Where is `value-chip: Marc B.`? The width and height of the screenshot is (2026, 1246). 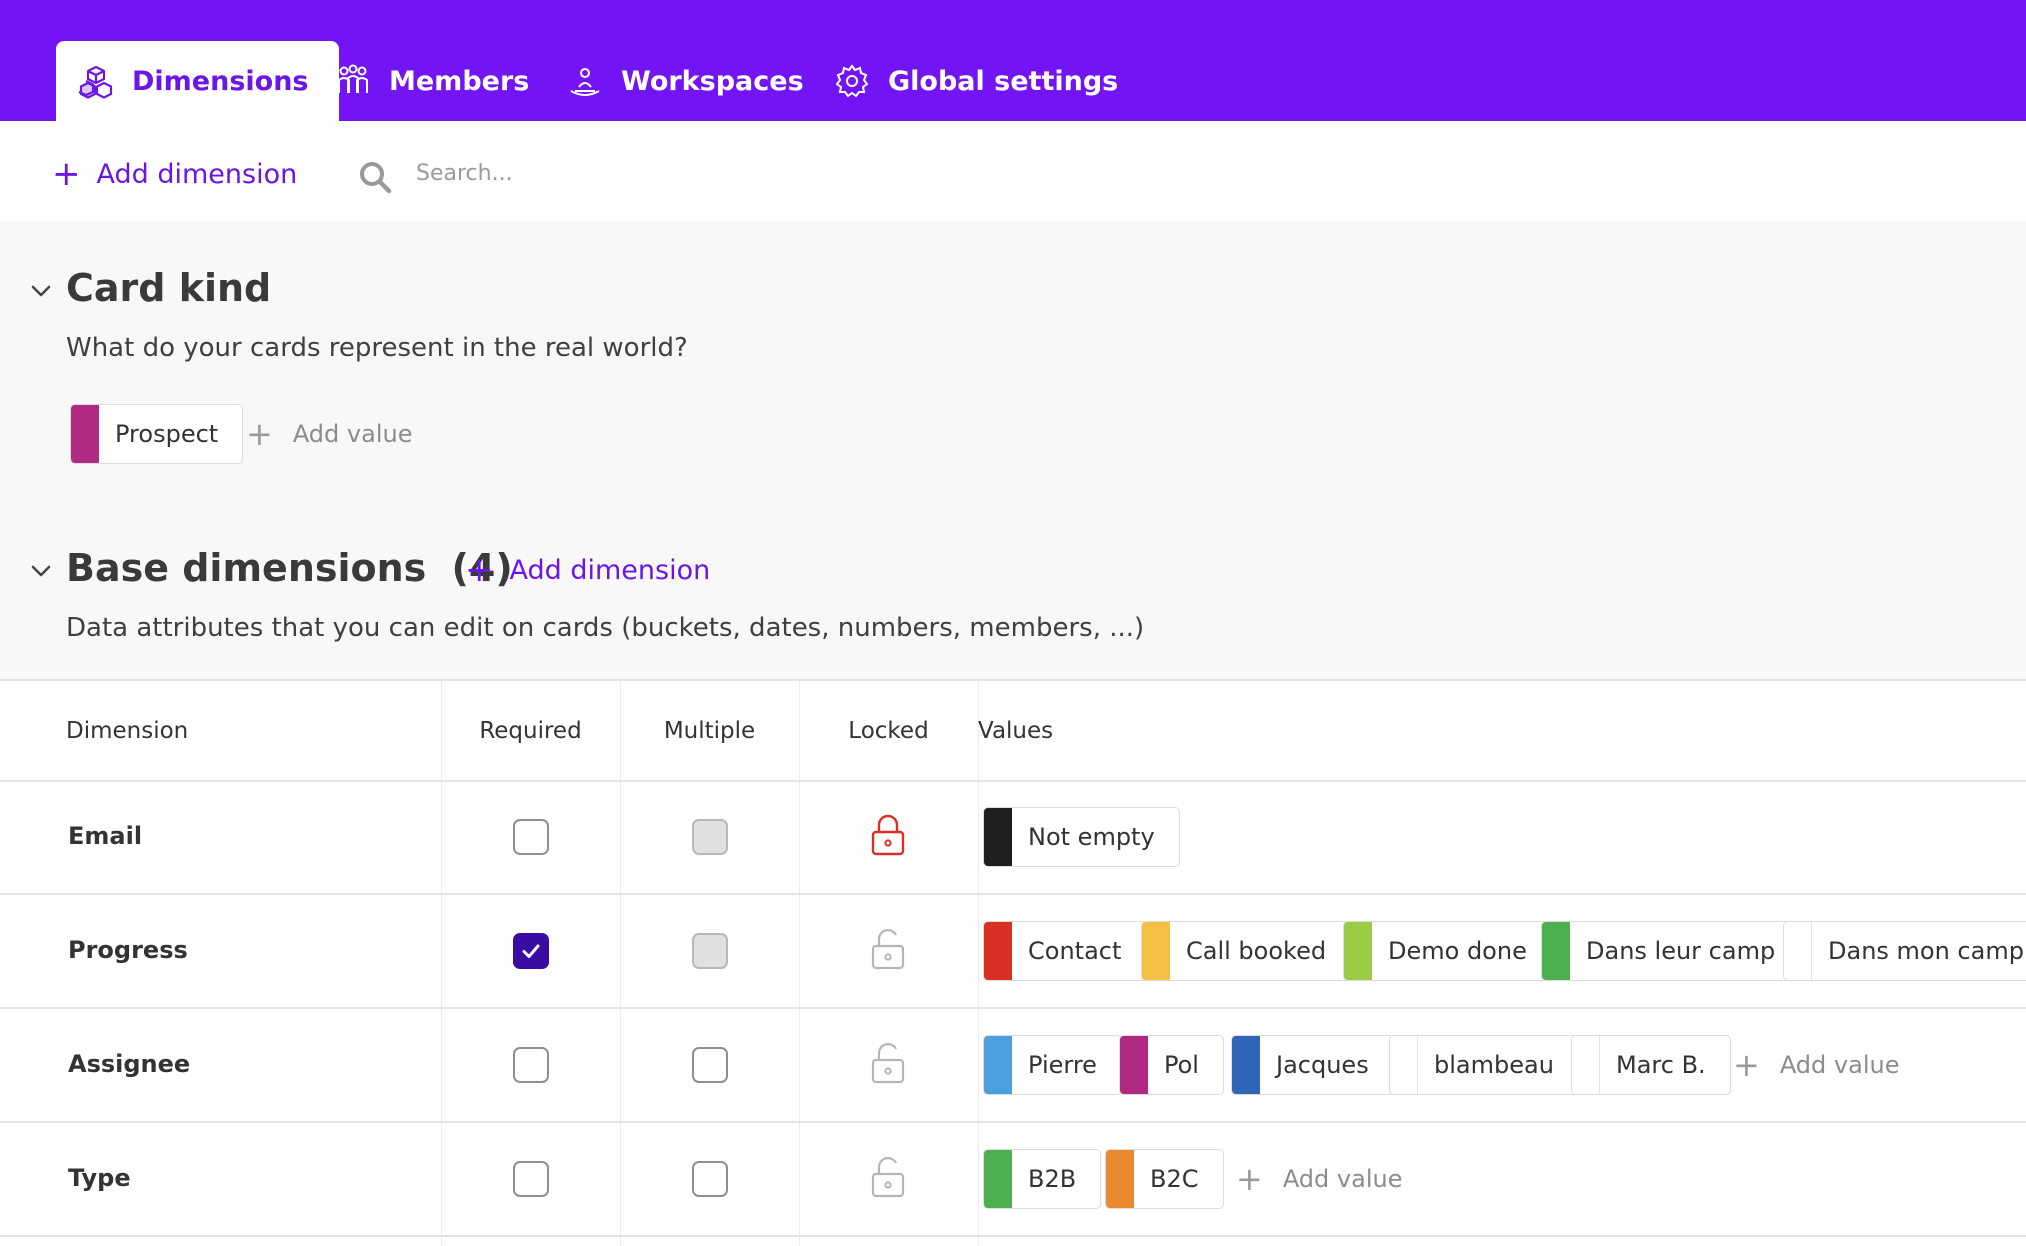
value-chip: Marc B. is located at coordinates (1651, 1065).